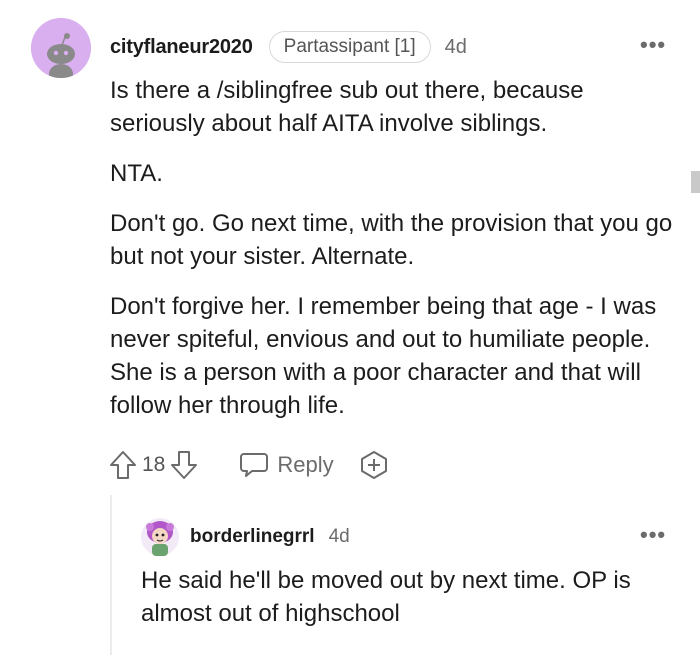 This screenshot has width=700, height=655. I want to click on reply-timestamp: 4d, so click(339, 537).